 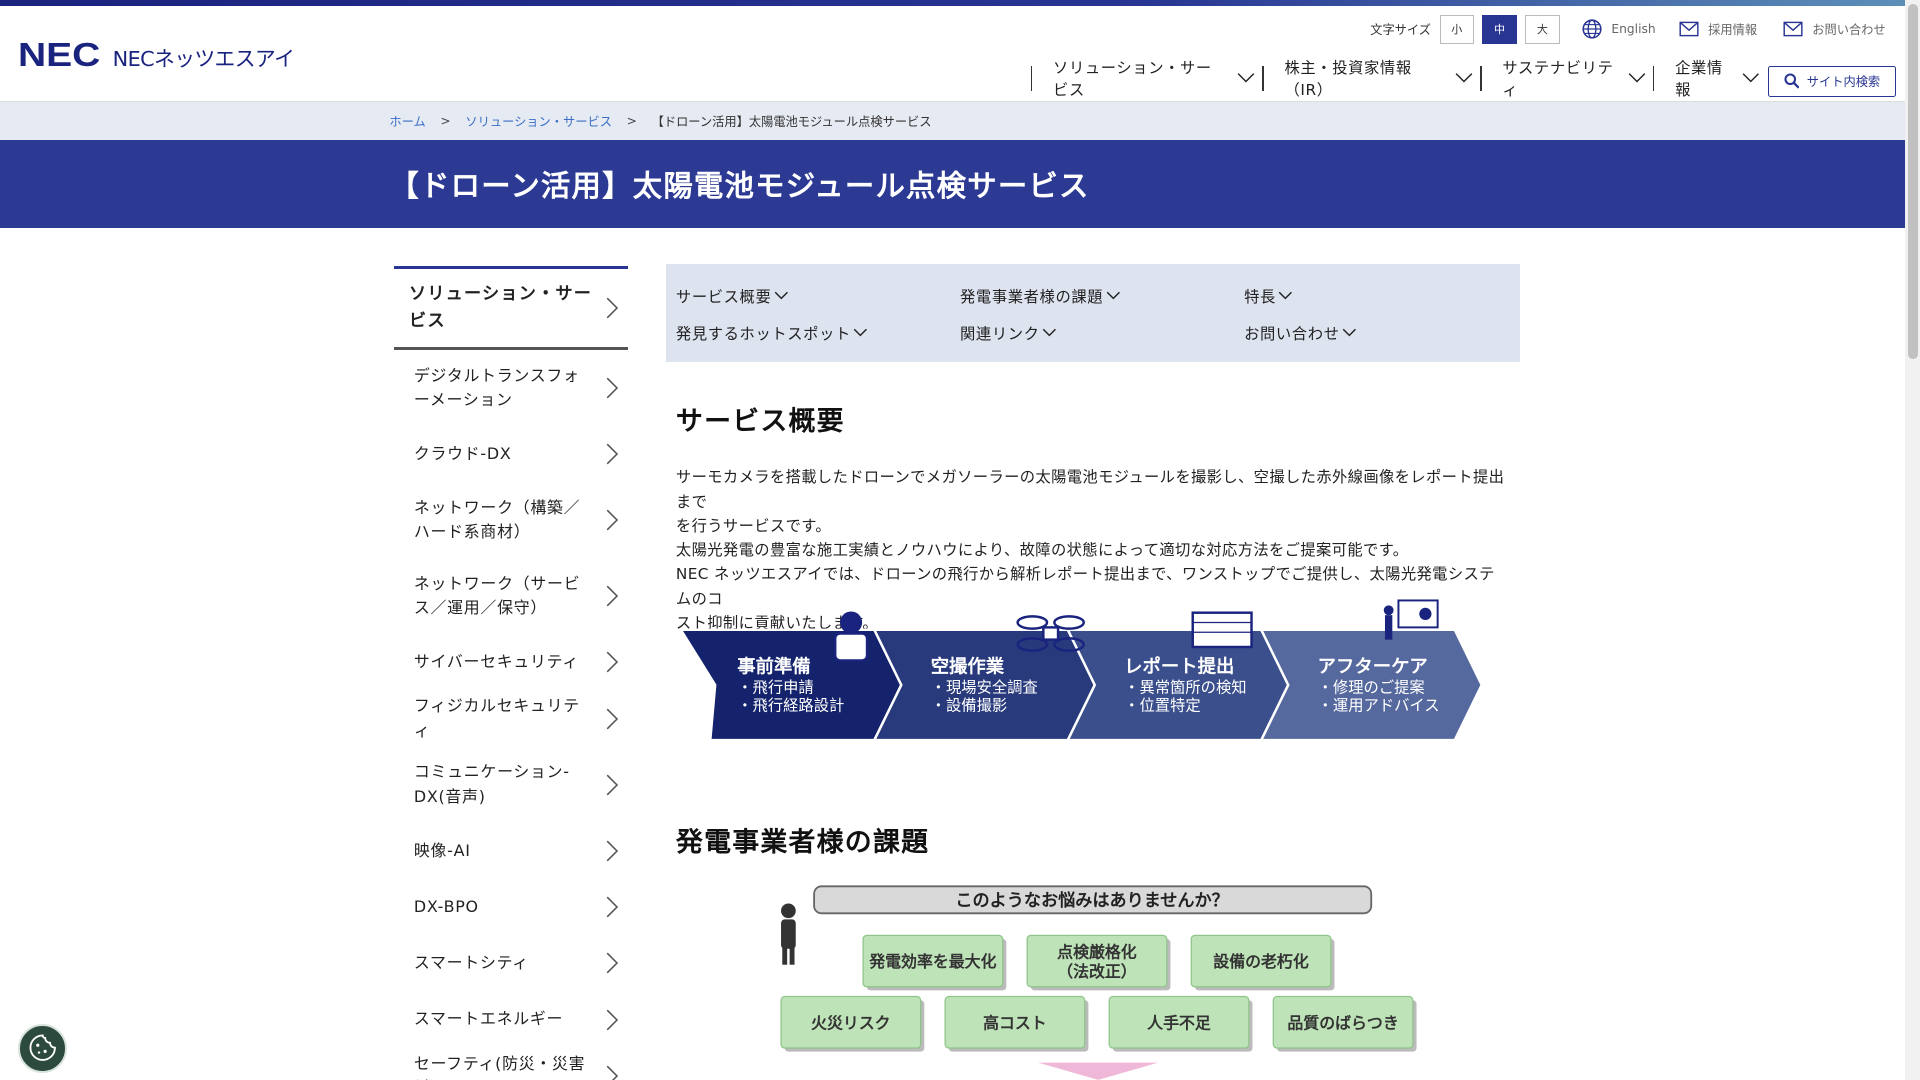 What do you see at coordinates (488, 1019) in the screenshot?
I see `sidebar-item-label: スマートエネルギー` at bounding box center [488, 1019].